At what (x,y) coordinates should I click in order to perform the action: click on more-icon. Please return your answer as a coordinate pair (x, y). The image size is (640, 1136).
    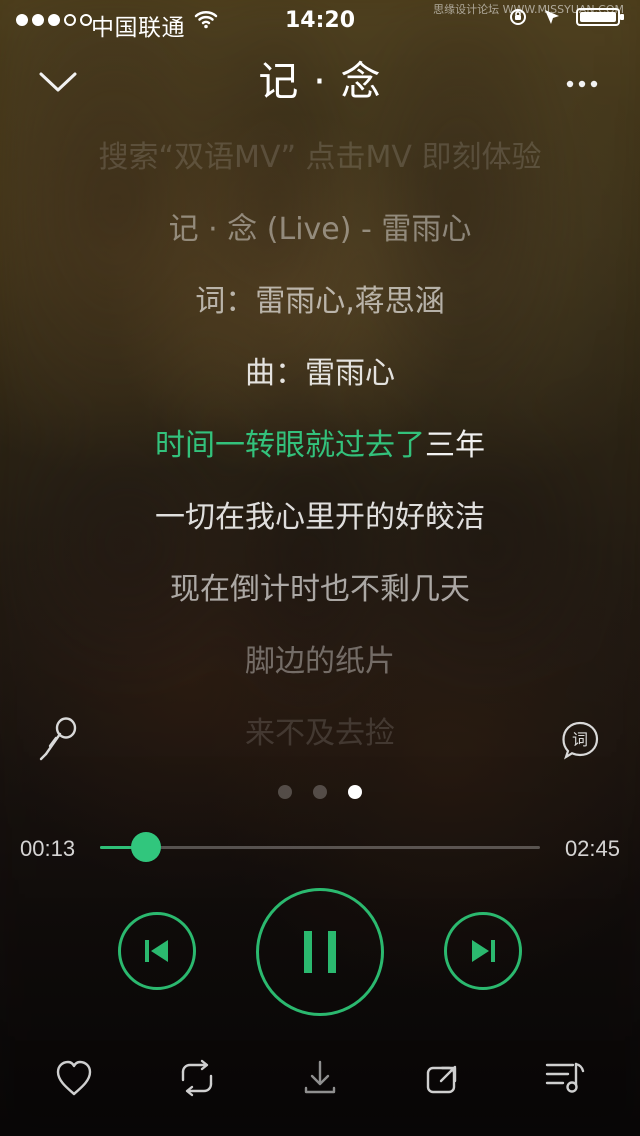
    Looking at the image, I should click on (582, 84).